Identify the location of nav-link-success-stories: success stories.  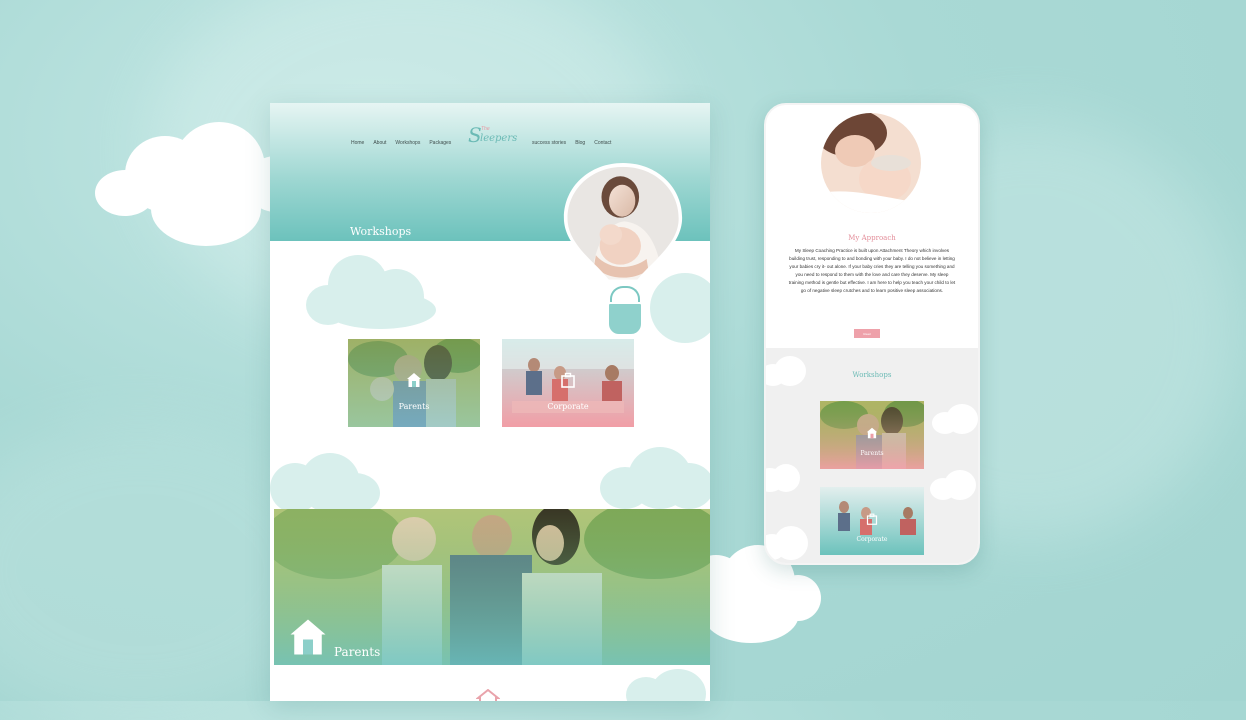
(549, 143).